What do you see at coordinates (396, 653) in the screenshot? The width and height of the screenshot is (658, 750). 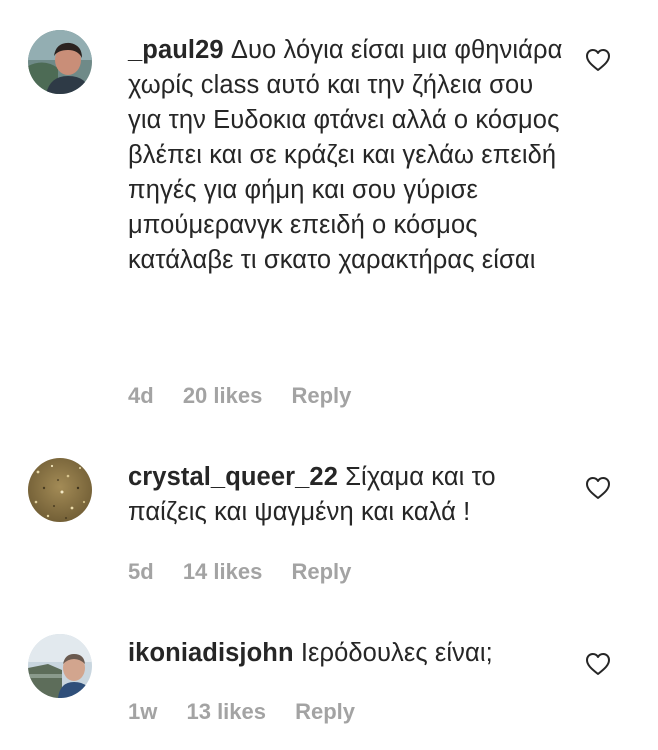 I see `comment-text: Ιερόδουλες είναι;` at bounding box center [396, 653].